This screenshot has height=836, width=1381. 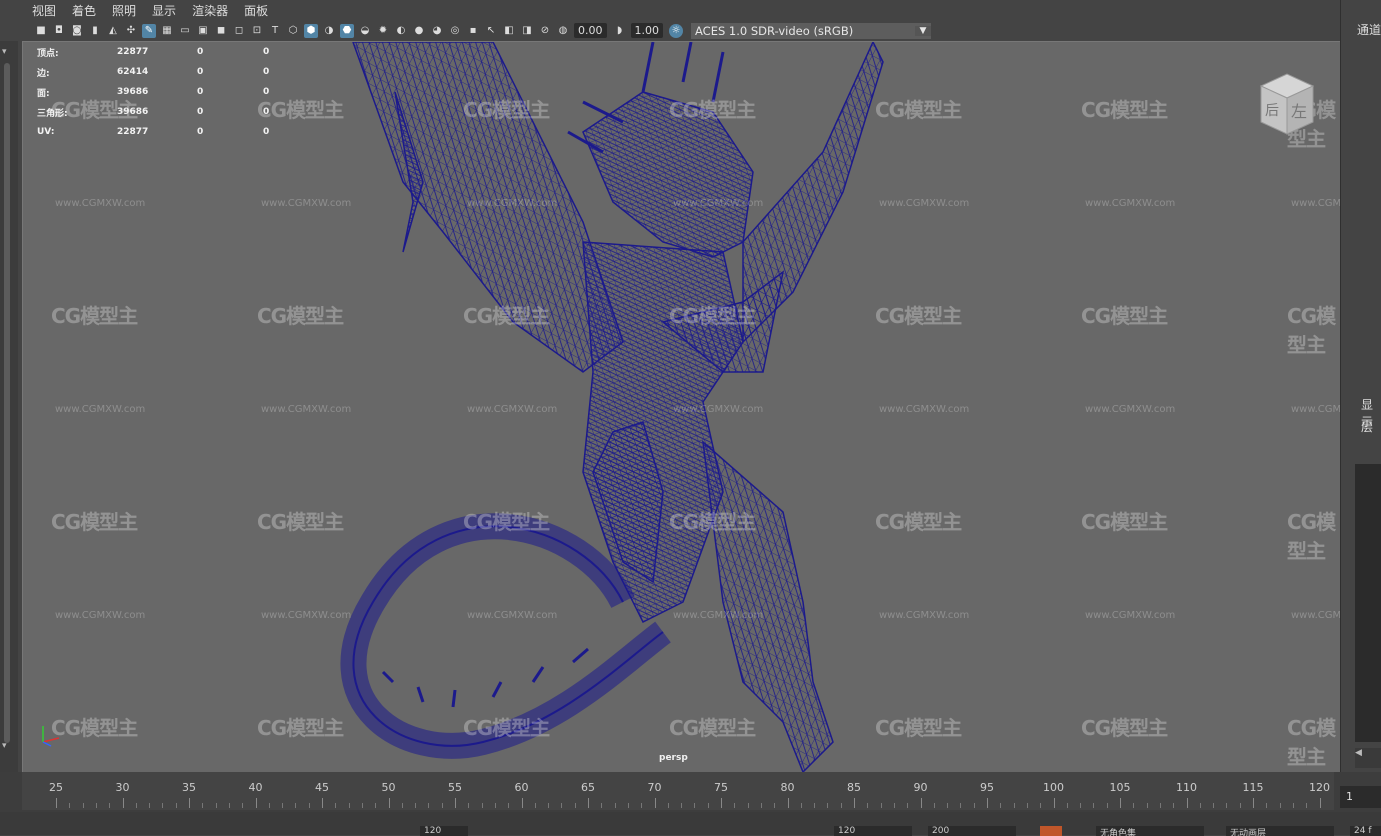 I want to click on xray-icon: ◒, so click(x=365, y=31).